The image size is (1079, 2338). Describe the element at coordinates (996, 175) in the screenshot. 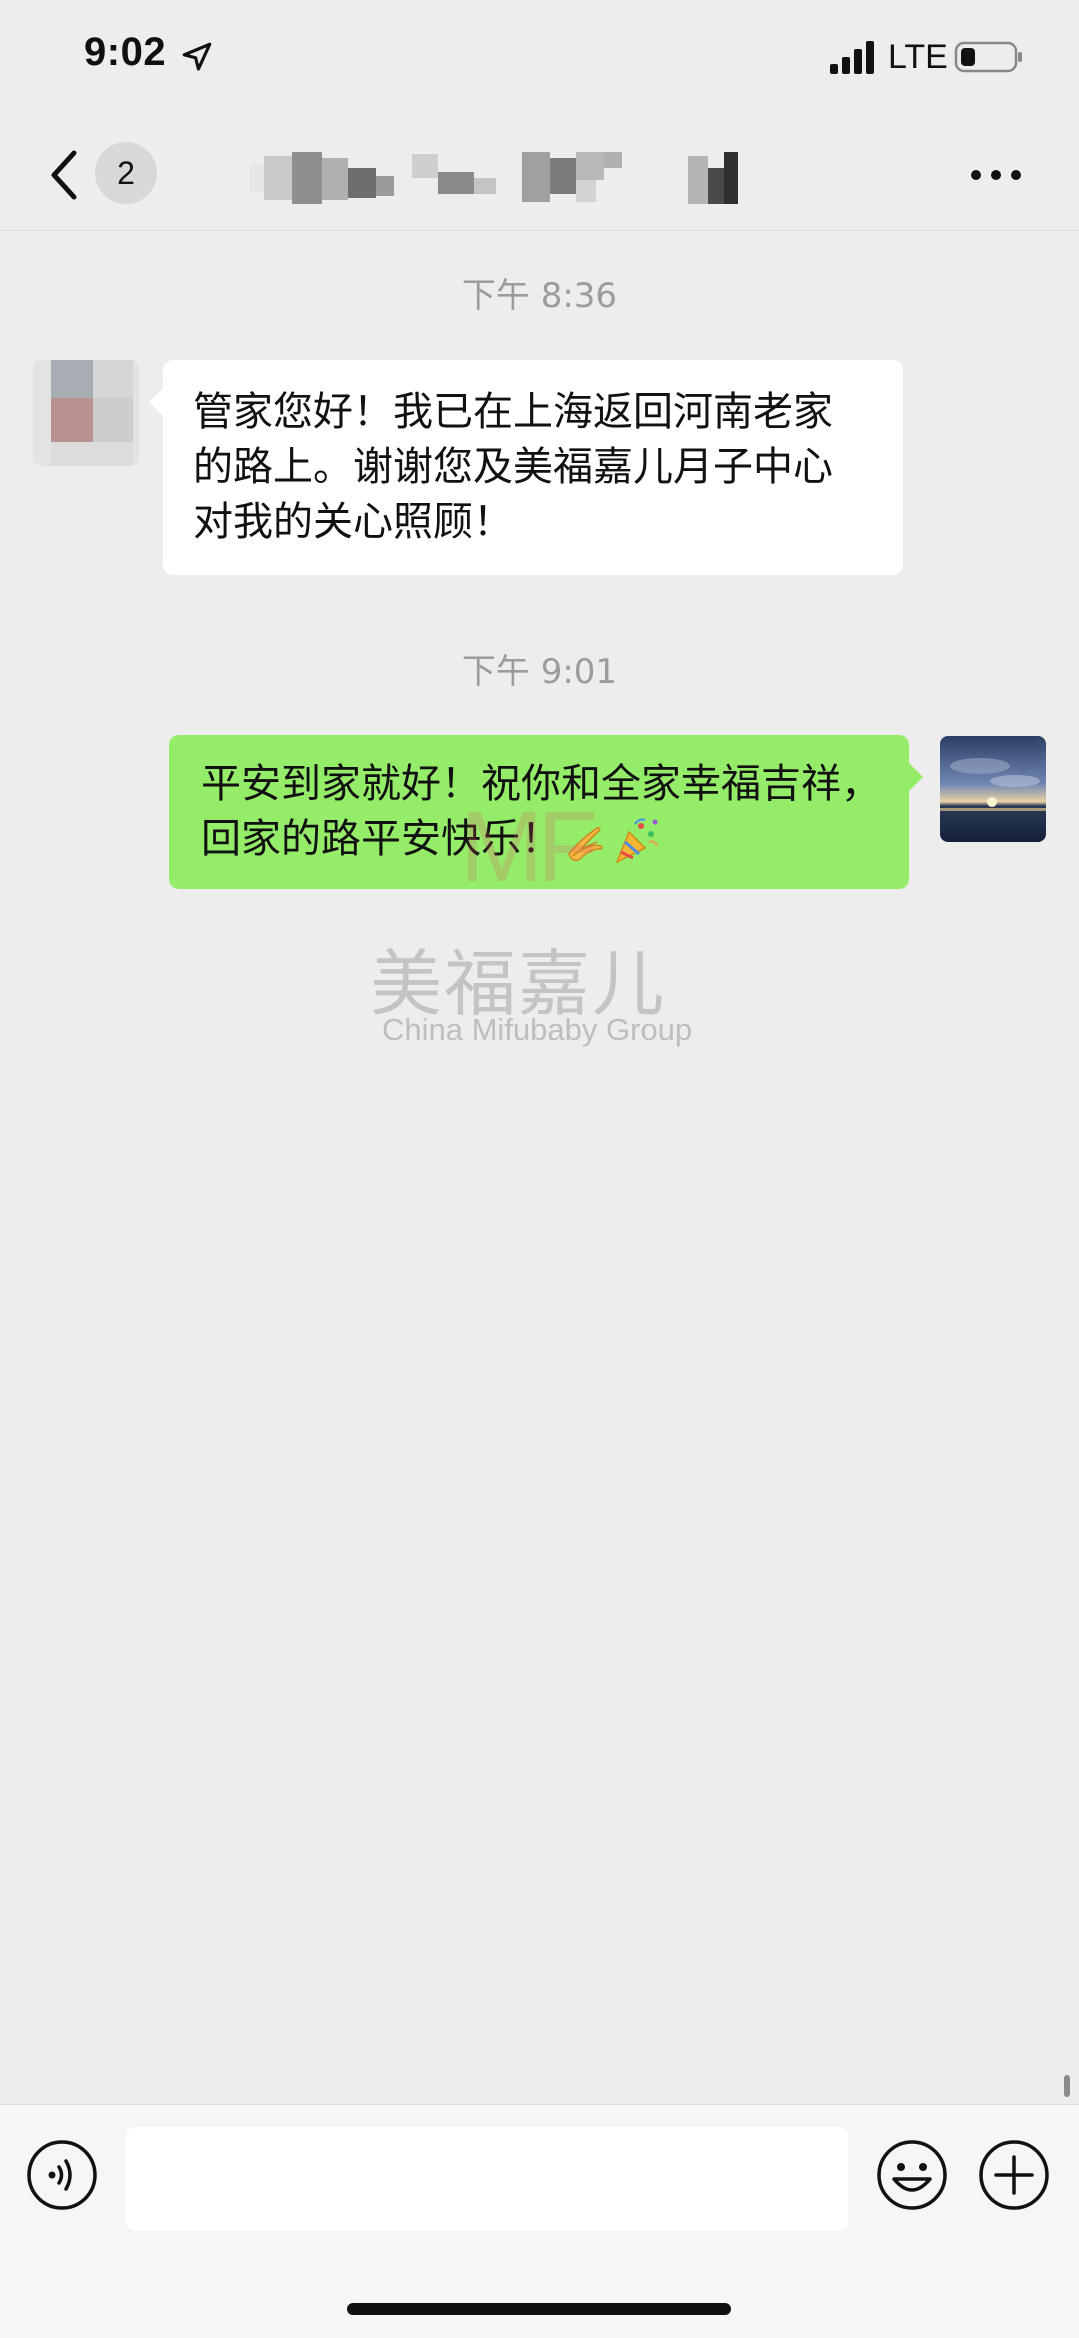

I see `more-icon` at that location.